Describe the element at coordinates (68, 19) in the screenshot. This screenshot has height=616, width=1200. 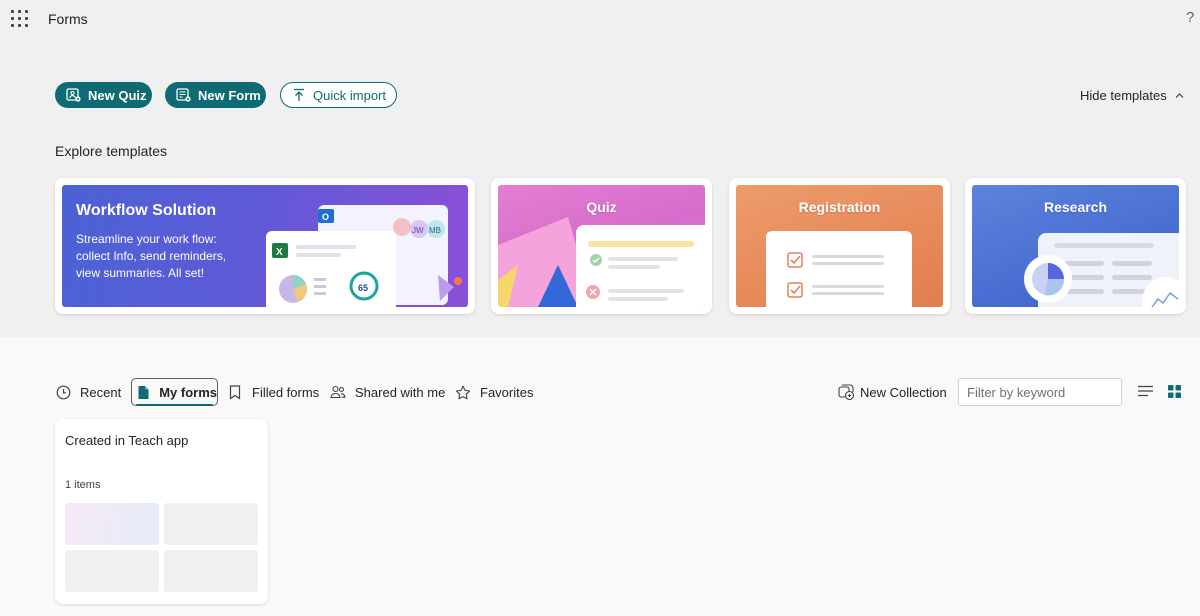
I see `app-title: Forms` at that location.